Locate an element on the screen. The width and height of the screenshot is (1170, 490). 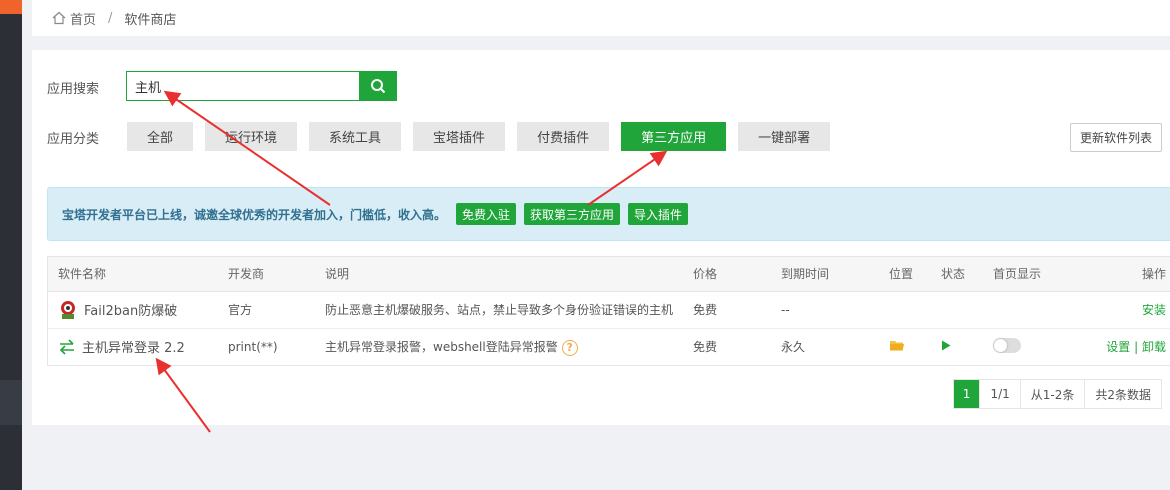
cell-developer: 官方 is located at coordinates (266, 310).